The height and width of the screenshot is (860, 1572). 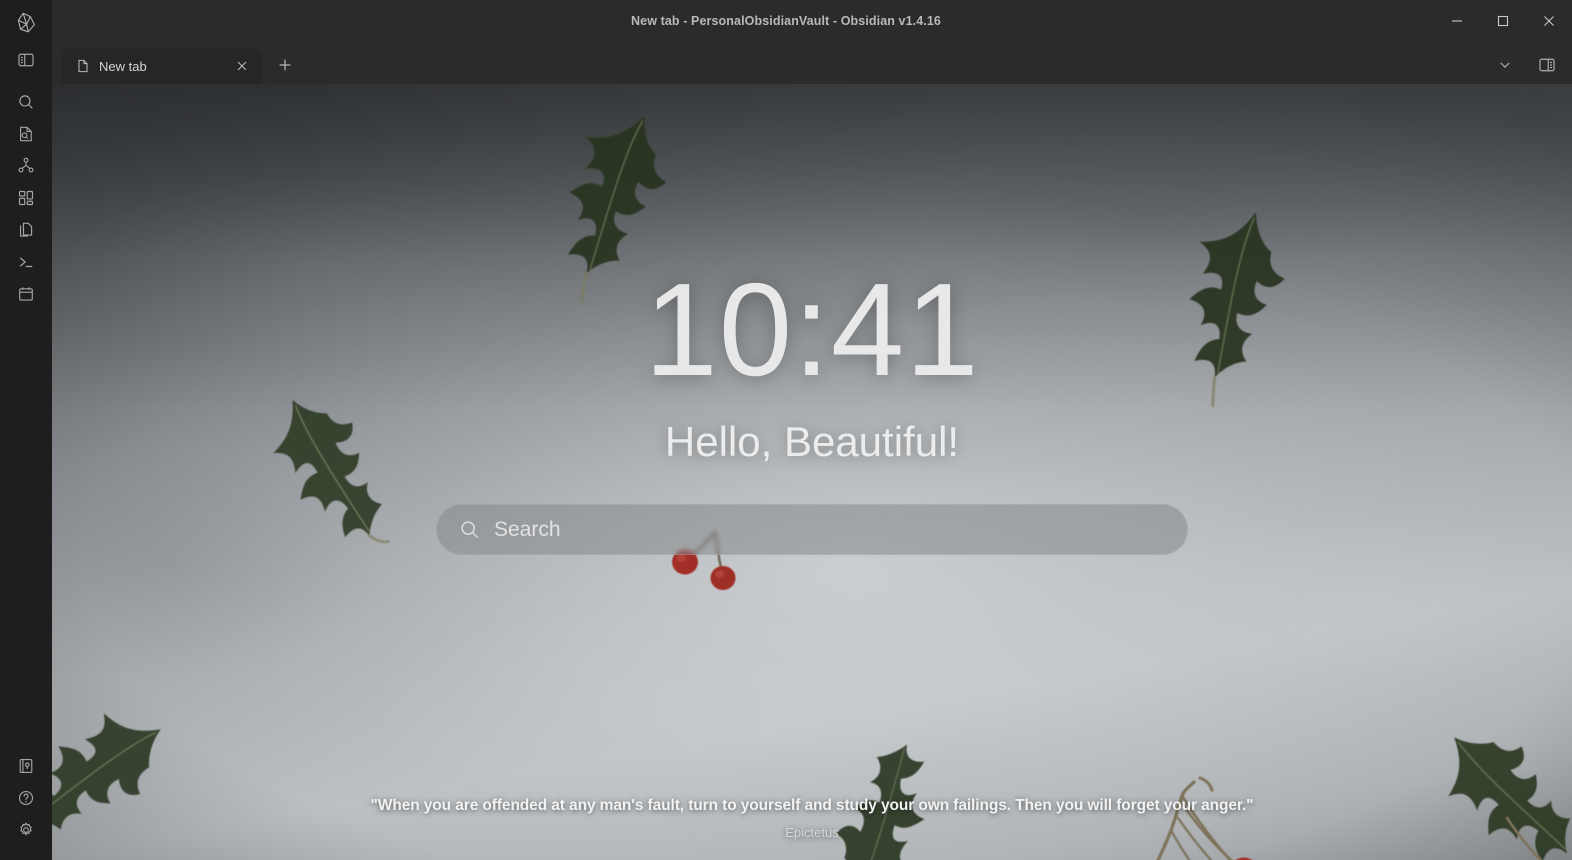 I want to click on tab-bar: New tab, so click(x=812, y=63).